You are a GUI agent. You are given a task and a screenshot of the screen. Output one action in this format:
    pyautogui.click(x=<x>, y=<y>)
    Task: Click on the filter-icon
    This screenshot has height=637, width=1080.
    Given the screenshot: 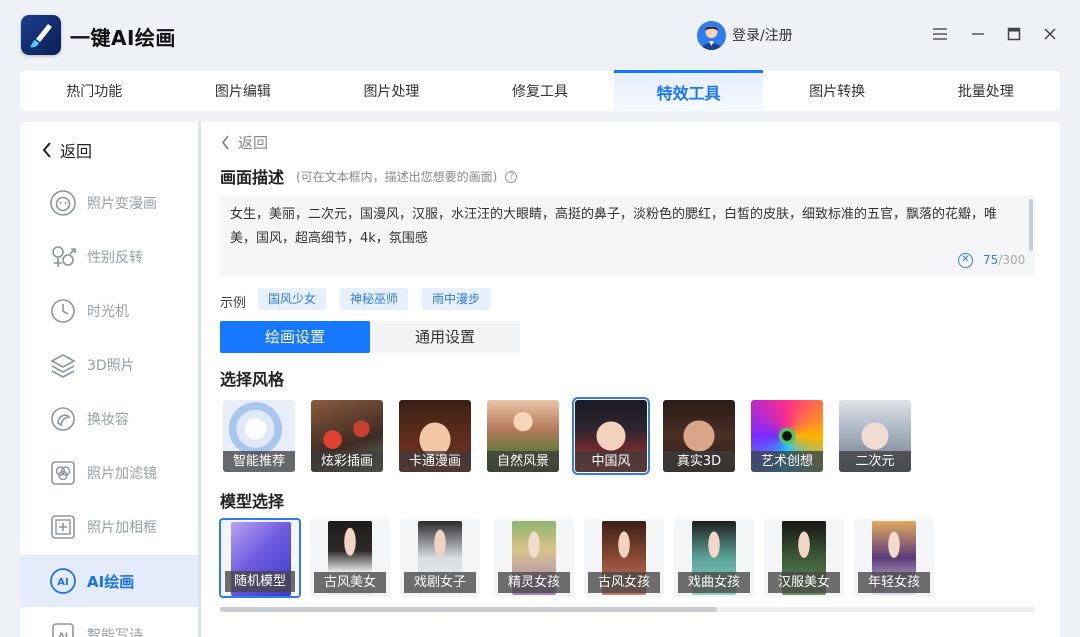 What is the action you would take?
    pyautogui.click(x=63, y=473)
    